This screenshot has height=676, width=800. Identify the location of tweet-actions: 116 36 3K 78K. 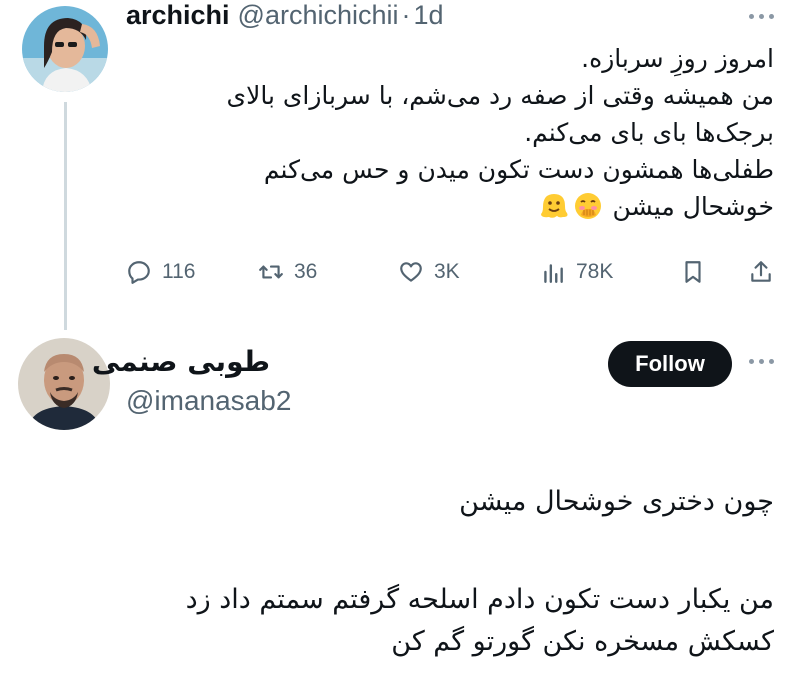
(451, 272).